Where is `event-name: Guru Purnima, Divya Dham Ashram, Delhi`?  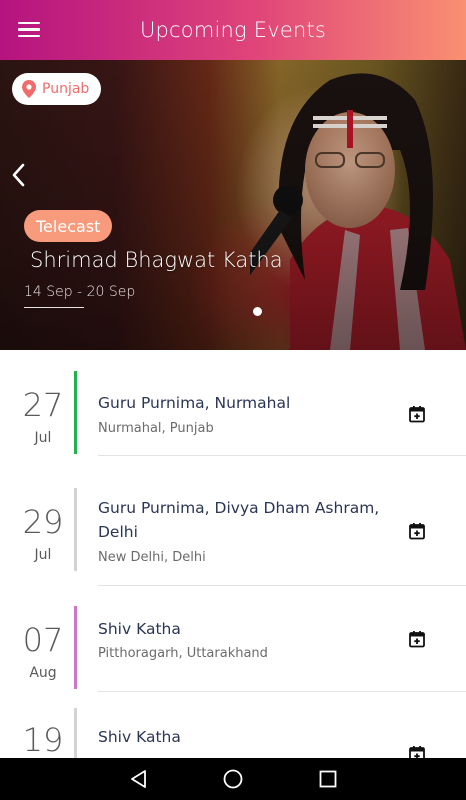
event-name: Guru Purnima, Divya Dham Ashram, Delhi is located at coordinates (239, 520).